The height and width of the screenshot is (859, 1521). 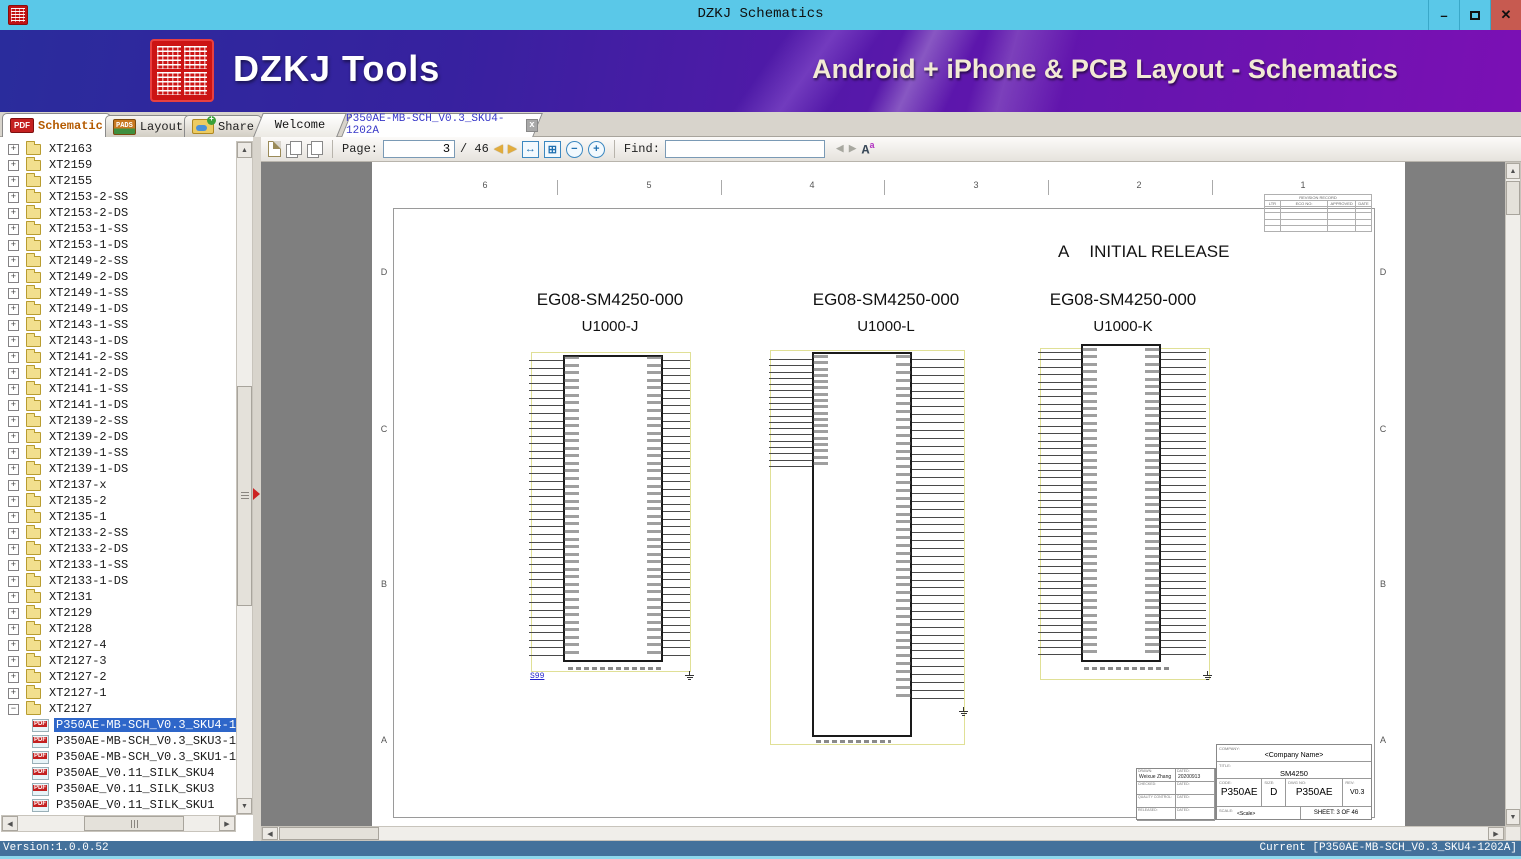 What do you see at coordinates (13, 709) in the screenshot?
I see `collapse-box: −` at bounding box center [13, 709].